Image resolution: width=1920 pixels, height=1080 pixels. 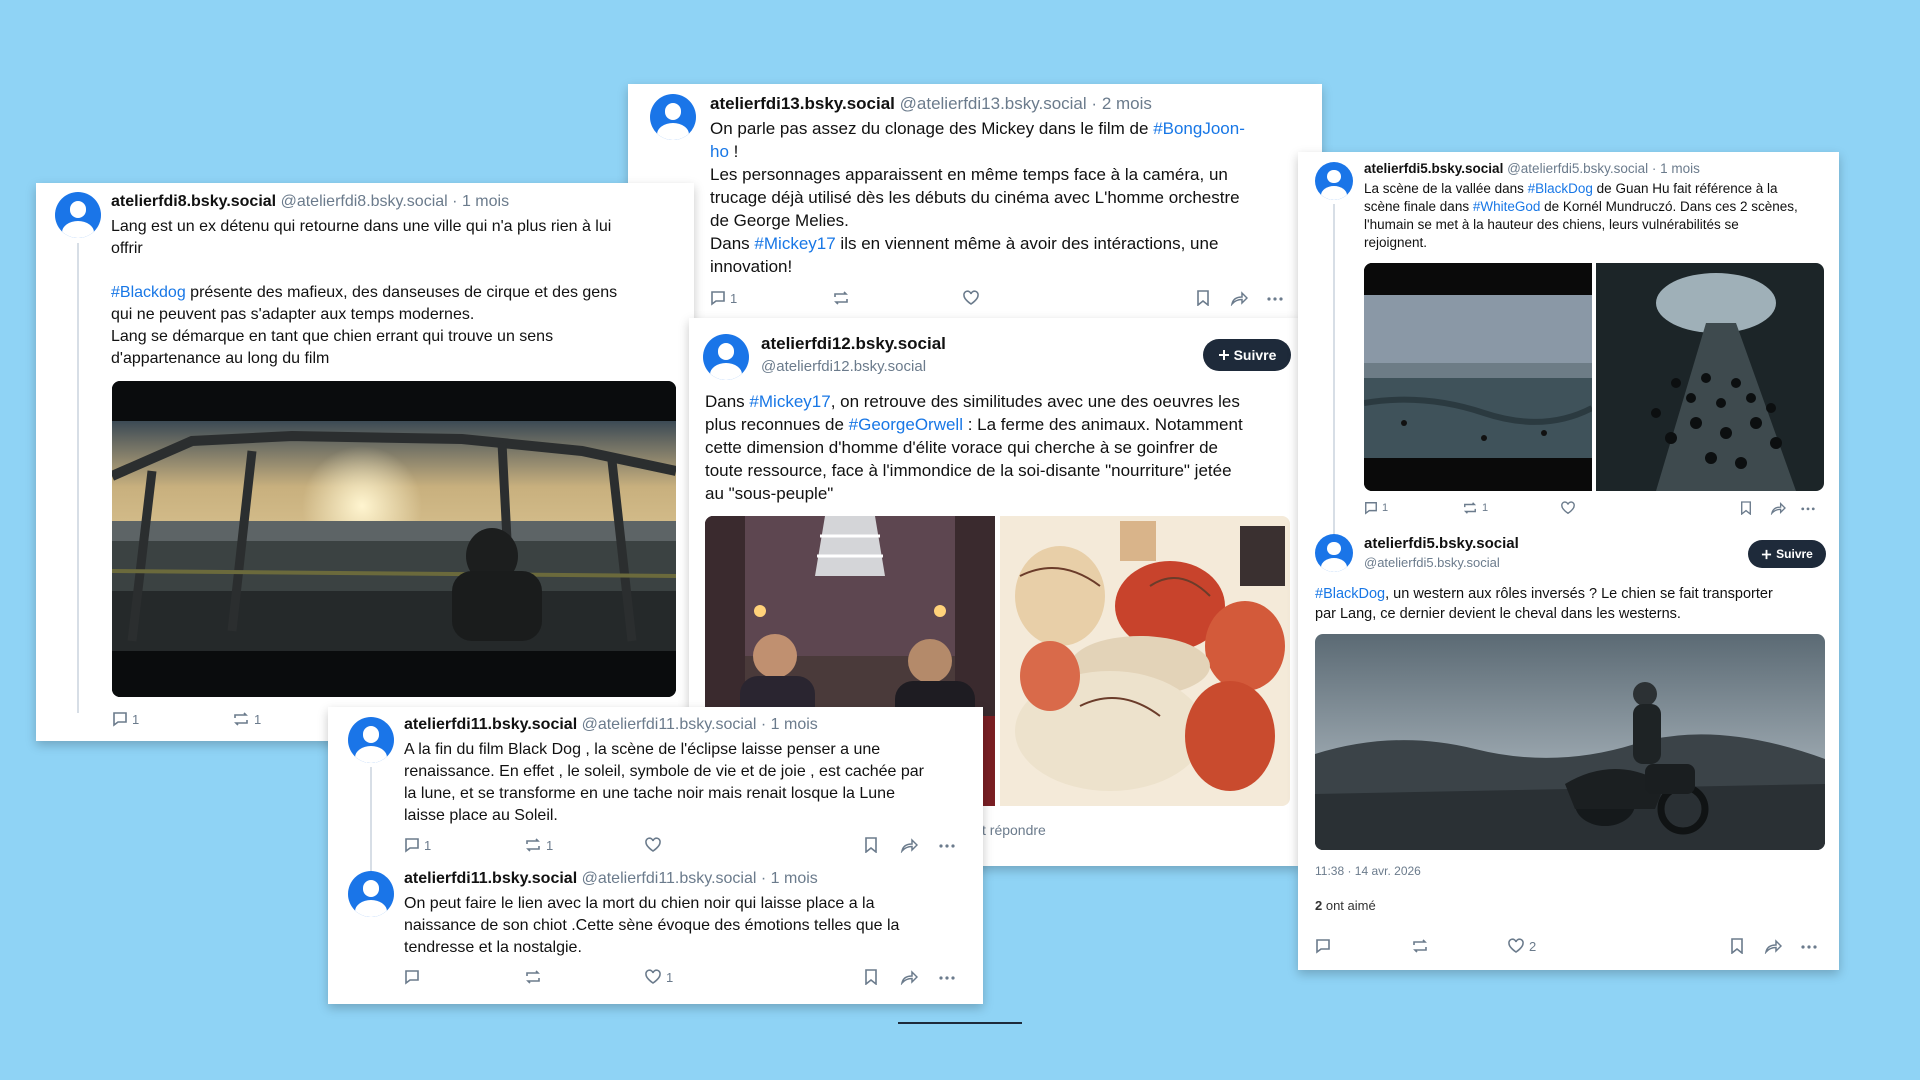 What do you see at coordinates (1710, 377) in the screenshot?
I see `post-image-dog-pack` at bounding box center [1710, 377].